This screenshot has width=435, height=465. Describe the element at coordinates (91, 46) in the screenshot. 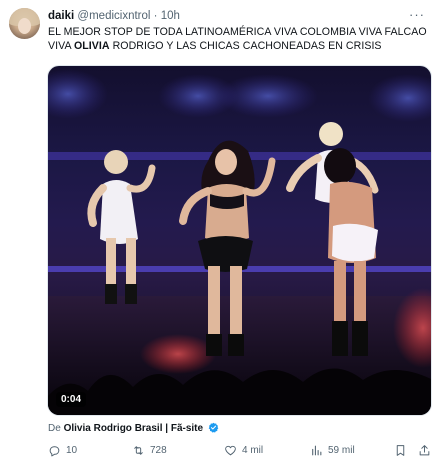

I see `tweet-text-bold: OLIVIA` at that location.